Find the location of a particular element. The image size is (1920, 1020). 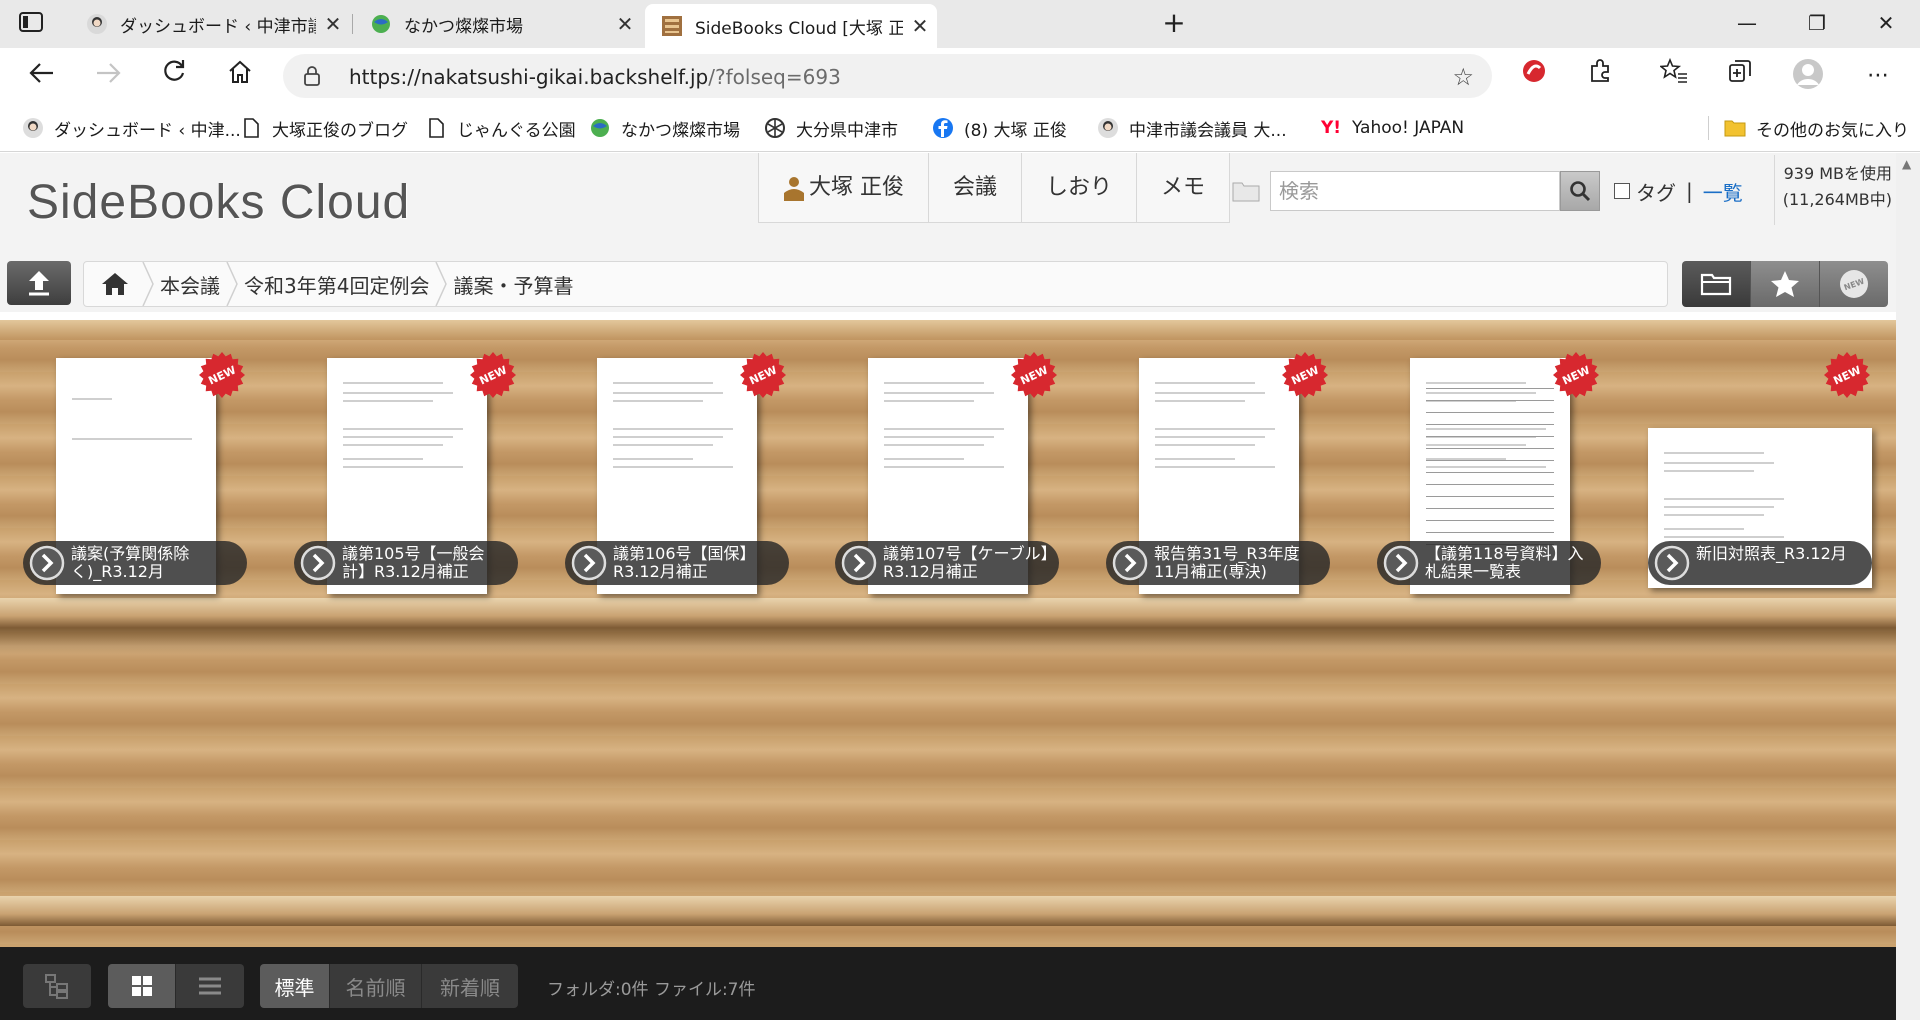

tree-view-button is located at coordinates (57, 986).